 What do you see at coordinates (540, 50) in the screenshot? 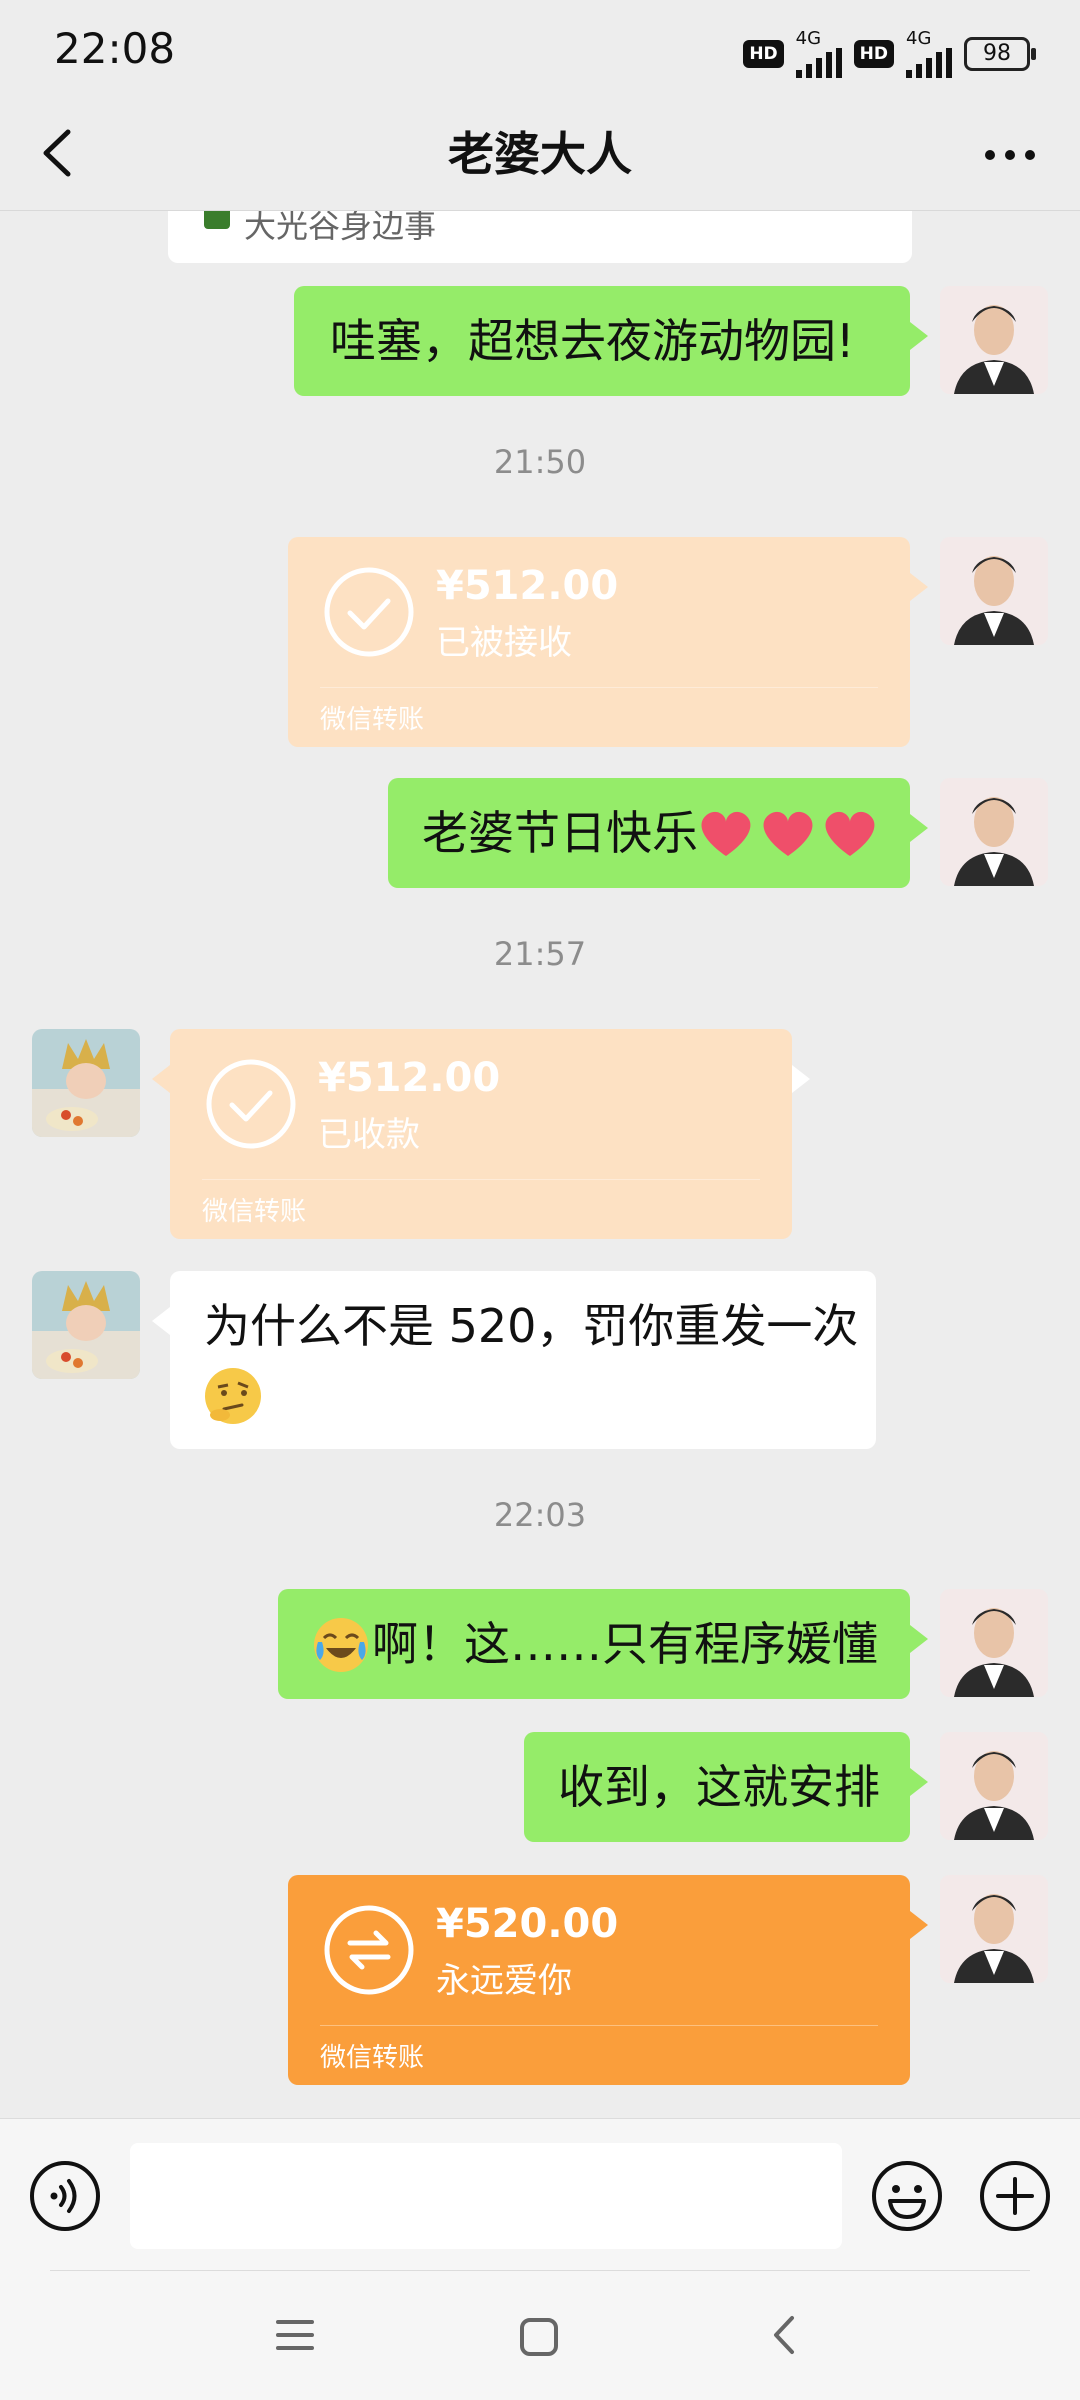
I see `status-bar: 22:08 HD 4G HD 4G 98` at bounding box center [540, 50].